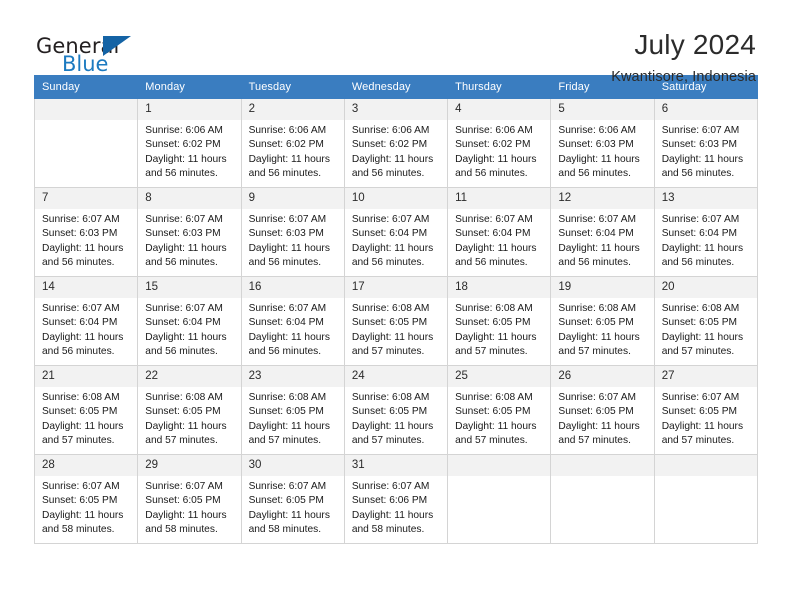 The image size is (792, 612). I want to click on day-number: 3, so click(396, 109).